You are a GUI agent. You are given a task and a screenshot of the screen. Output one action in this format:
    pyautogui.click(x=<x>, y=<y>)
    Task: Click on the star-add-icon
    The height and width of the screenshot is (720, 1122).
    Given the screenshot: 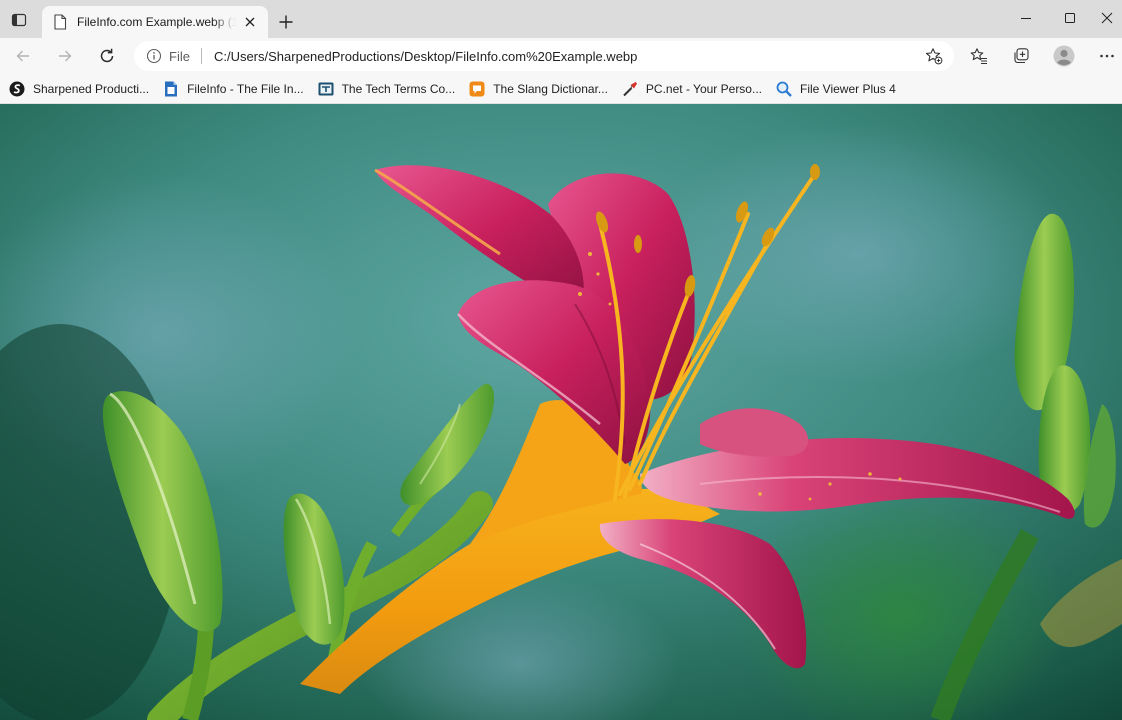 What is the action you would take?
    pyautogui.click(x=934, y=56)
    